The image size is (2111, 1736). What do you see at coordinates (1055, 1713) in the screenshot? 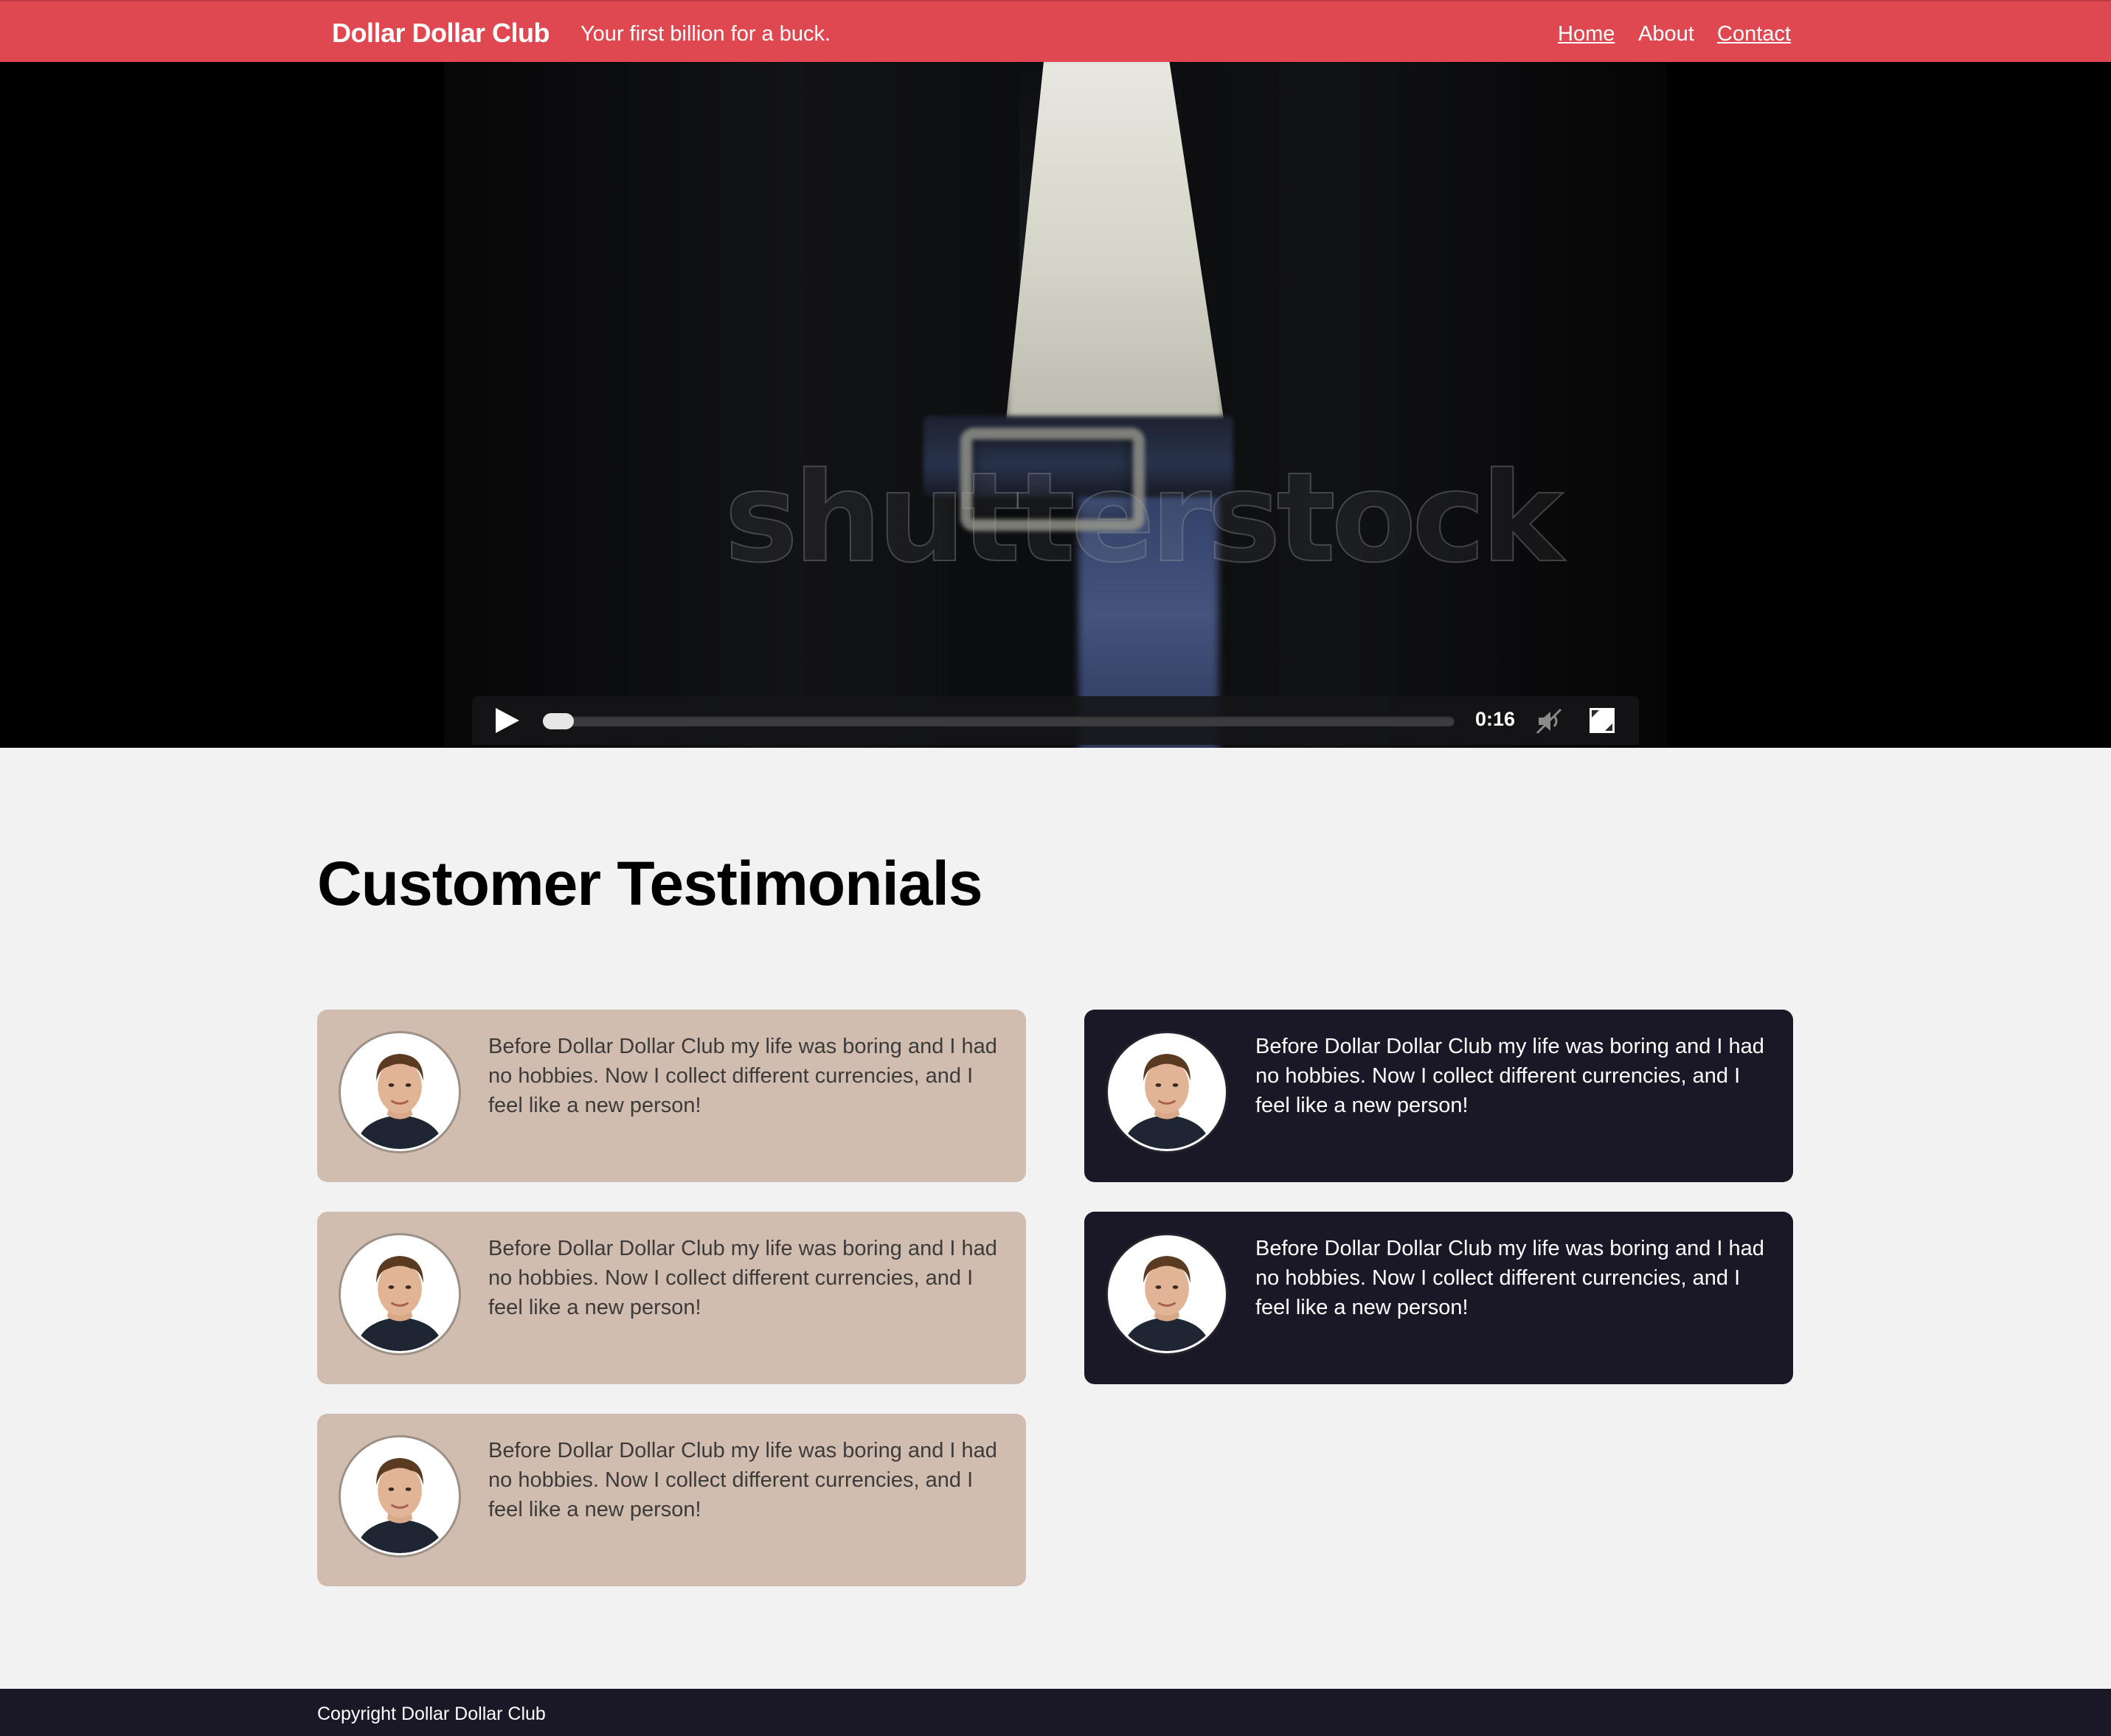
I see `site-footer: Copyright Dollar Dollar Club` at bounding box center [1055, 1713].